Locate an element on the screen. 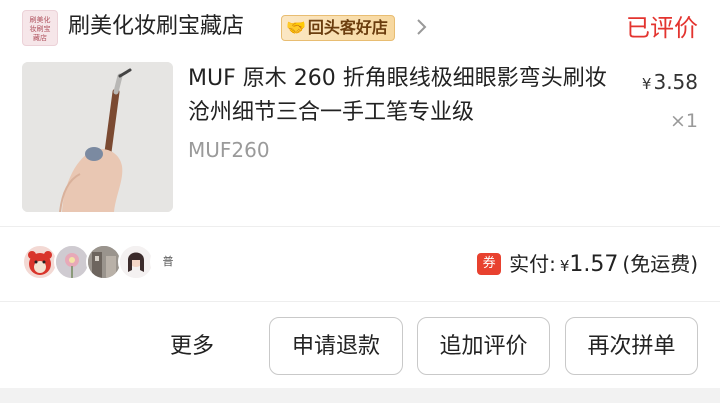 The width and height of the screenshot is (720, 403). cartoon-avatar-text: 普 is located at coordinates (168, 261).